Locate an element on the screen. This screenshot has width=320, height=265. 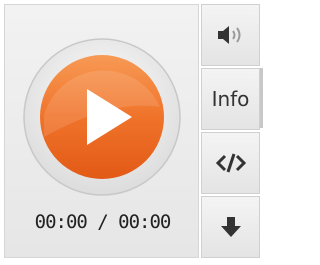
volume-icon is located at coordinates (228, 35).